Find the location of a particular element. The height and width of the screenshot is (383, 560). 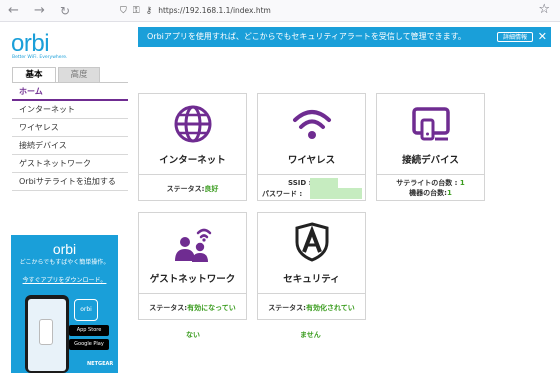

address-bar: ⛉ ⚿ ⚷ https://192.168.1.1/index.htm is located at coordinates (195, 11).